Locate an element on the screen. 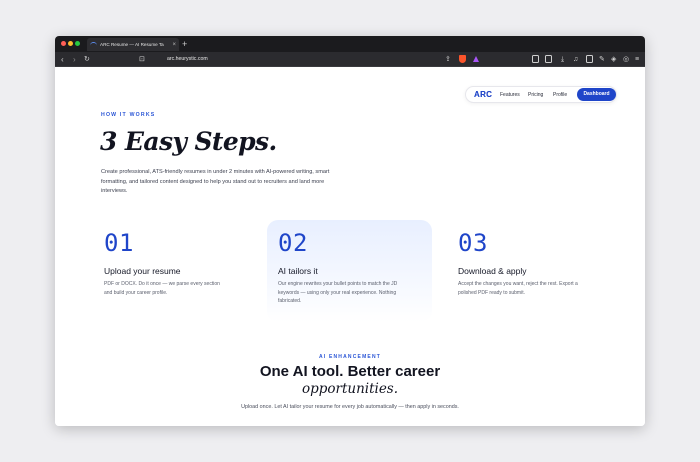 The image size is (700, 462). arc-logo: ARC is located at coordinates (483, 95).